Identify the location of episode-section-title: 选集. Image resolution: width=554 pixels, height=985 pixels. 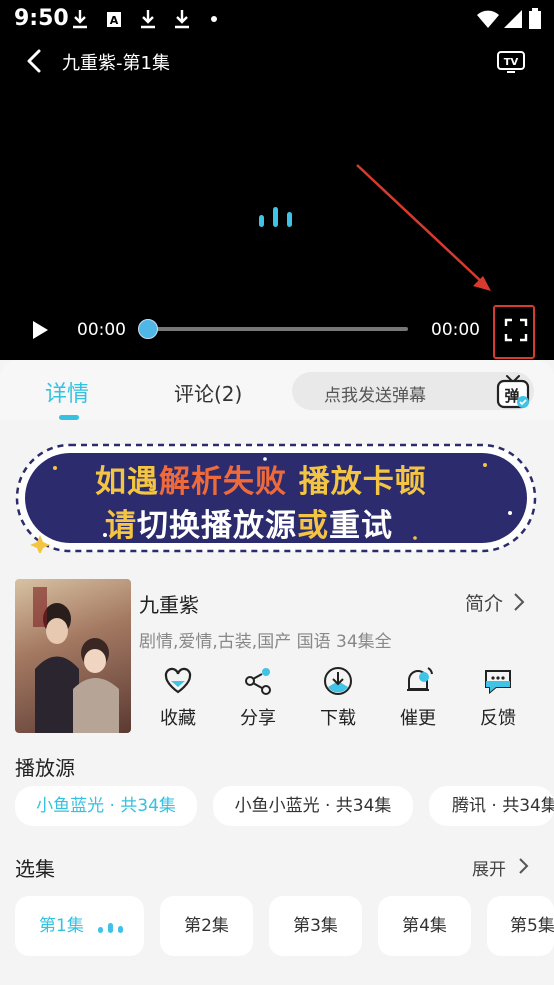
(35, 869).